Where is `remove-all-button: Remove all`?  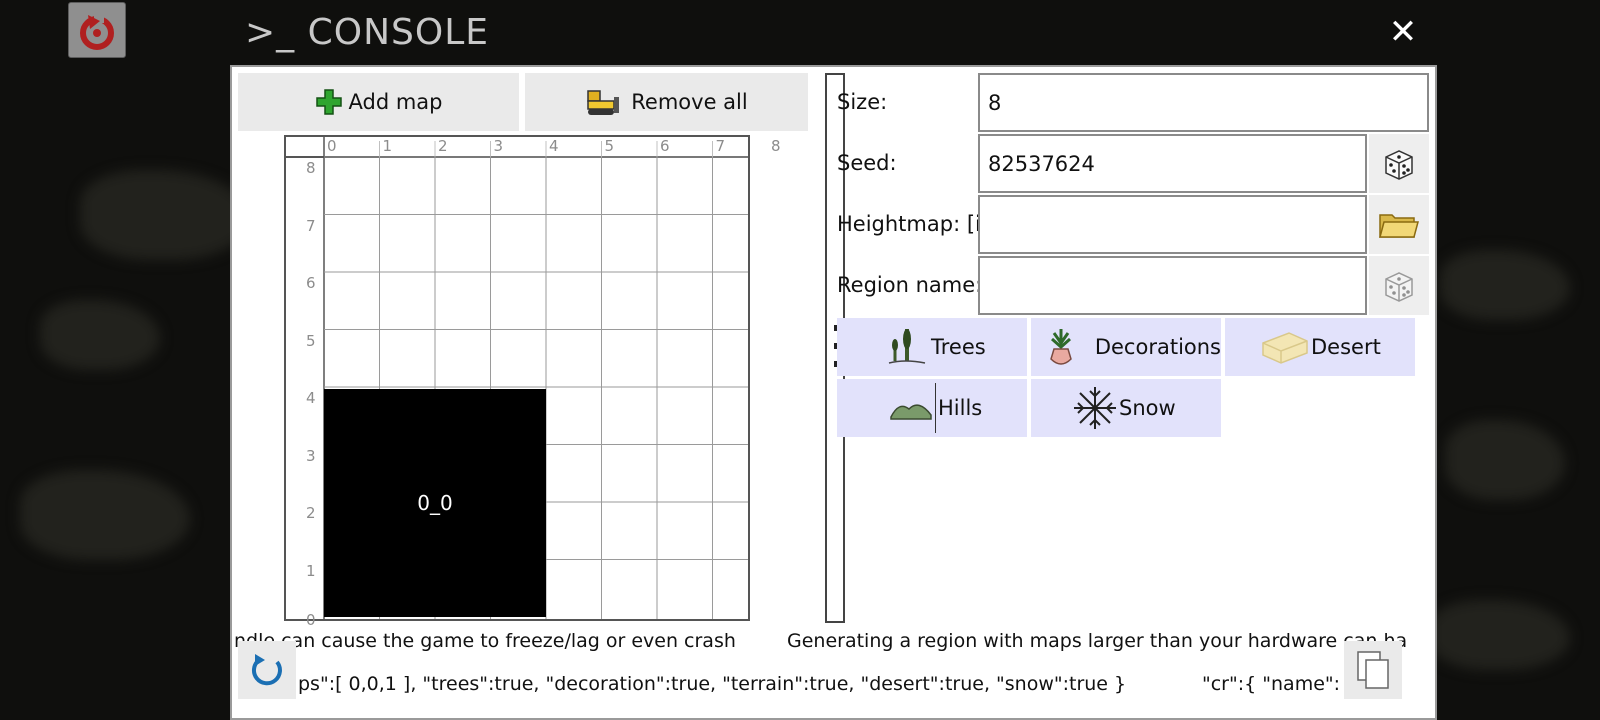
remove-all-button: Remove all is located at coordinates (666, 102).